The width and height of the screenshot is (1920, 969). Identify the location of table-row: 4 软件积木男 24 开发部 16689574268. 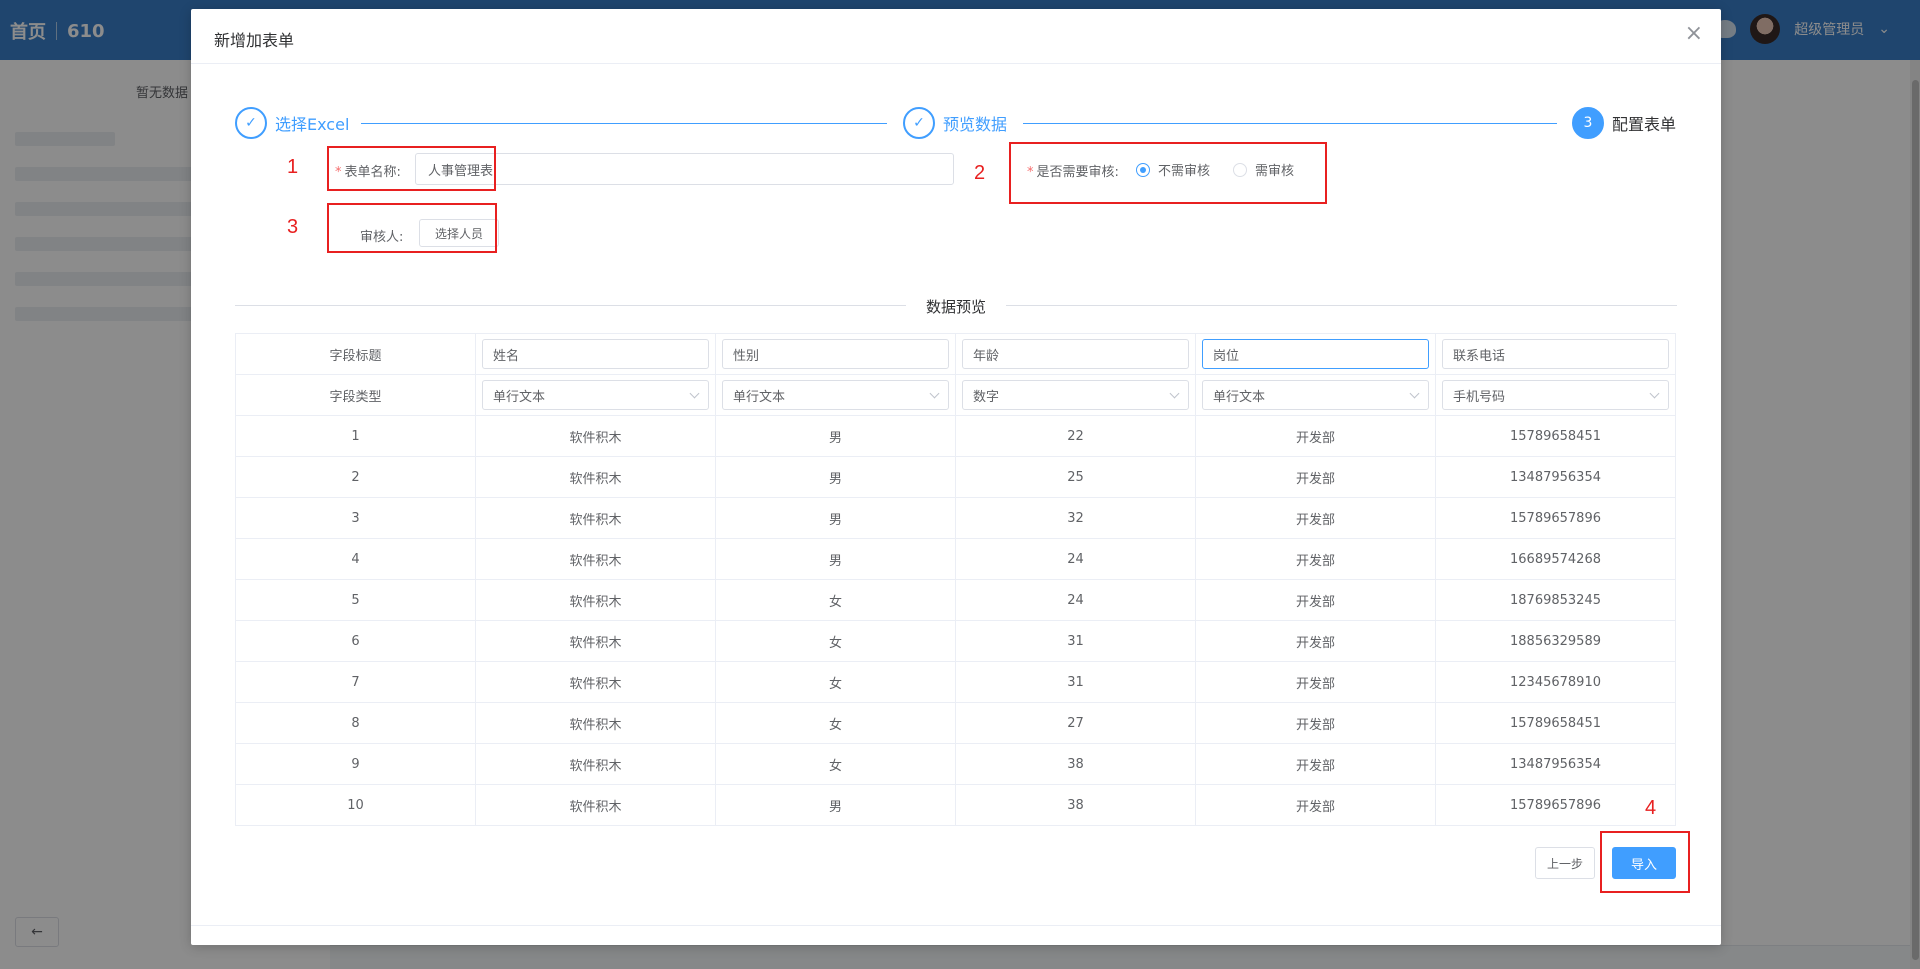
(955, 559).